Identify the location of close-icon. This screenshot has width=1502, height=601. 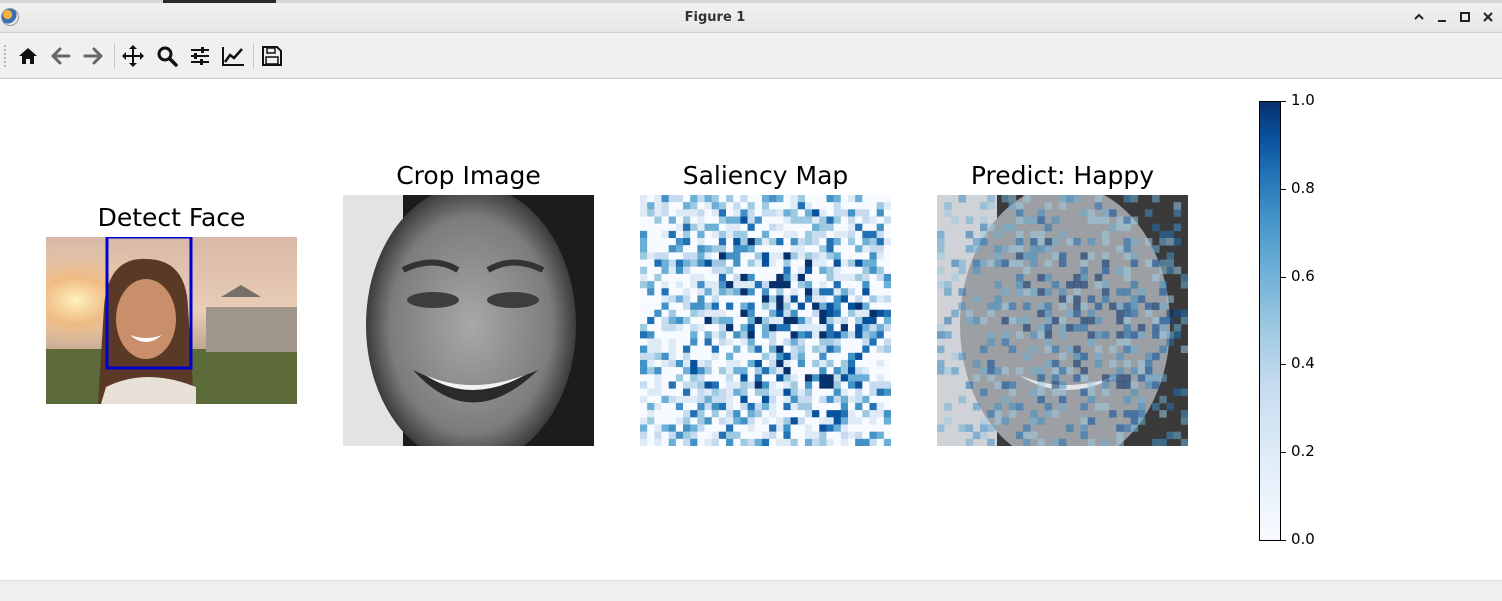
(1488, 17).